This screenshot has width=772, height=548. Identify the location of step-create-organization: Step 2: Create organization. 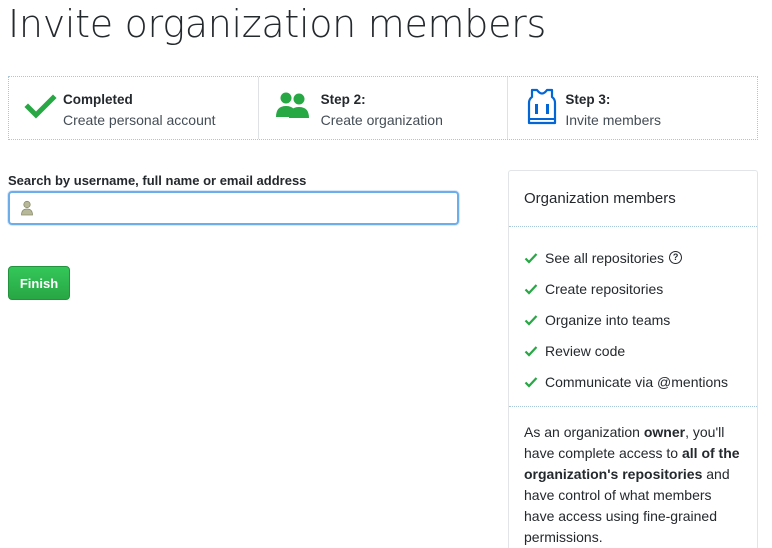
(382, 108).